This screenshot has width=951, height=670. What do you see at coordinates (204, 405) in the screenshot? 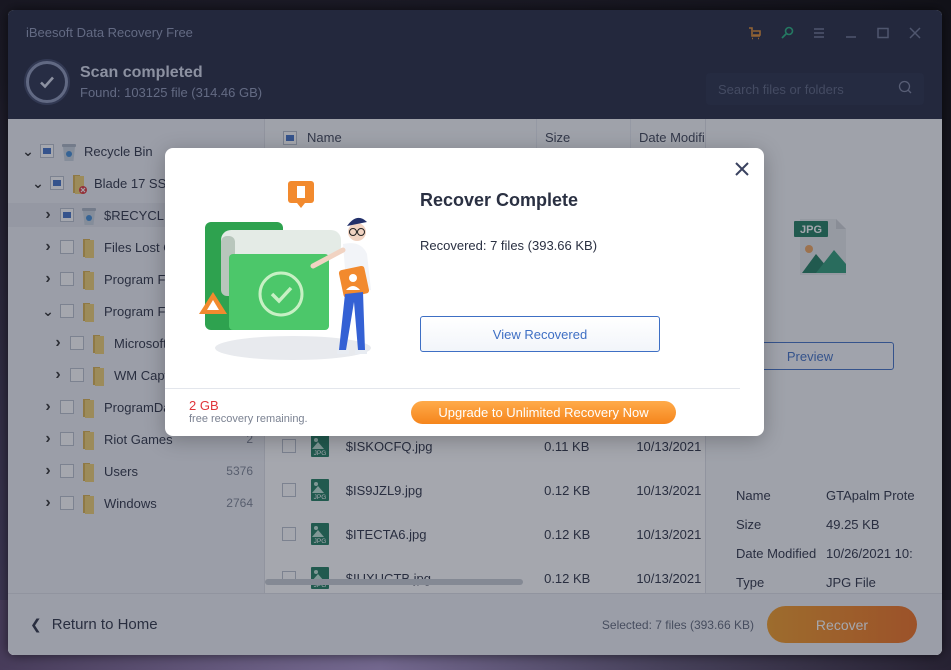
I see `free-recovery-amount: 2 GB` at bounding box center [204, 405].